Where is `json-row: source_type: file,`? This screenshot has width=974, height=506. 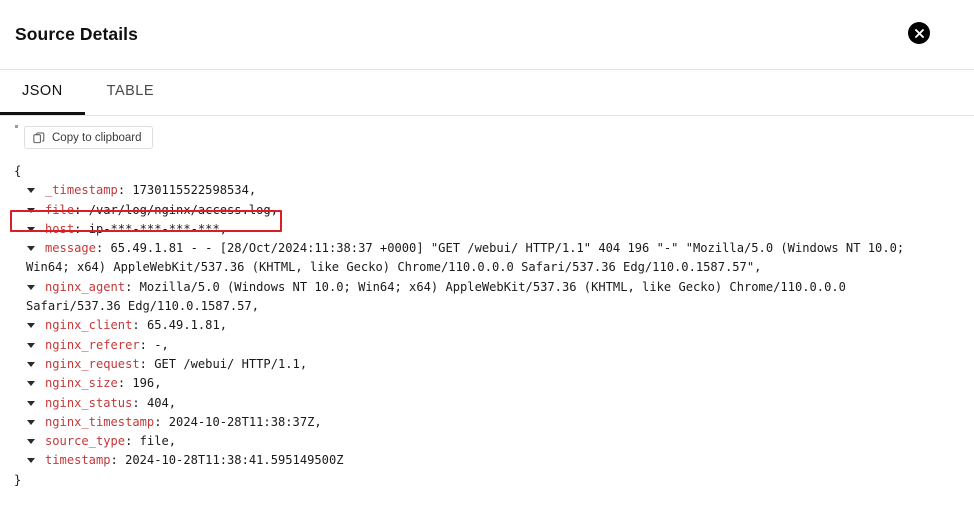
json-row: source_type: file, is located at coordinates (487, 441).